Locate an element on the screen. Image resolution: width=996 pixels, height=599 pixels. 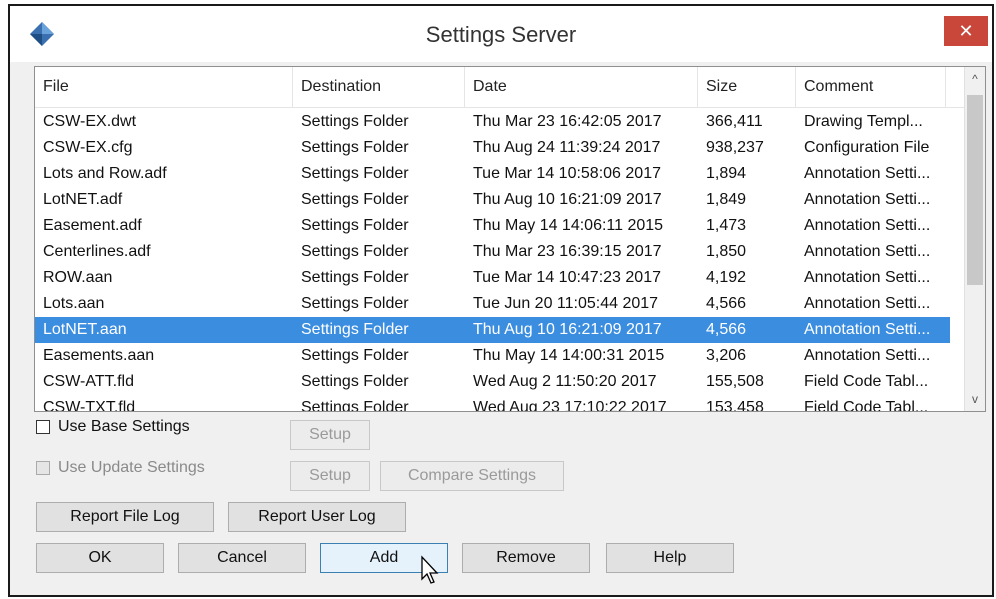
size-cell: 1,894 is located at coordinates (726, 173).